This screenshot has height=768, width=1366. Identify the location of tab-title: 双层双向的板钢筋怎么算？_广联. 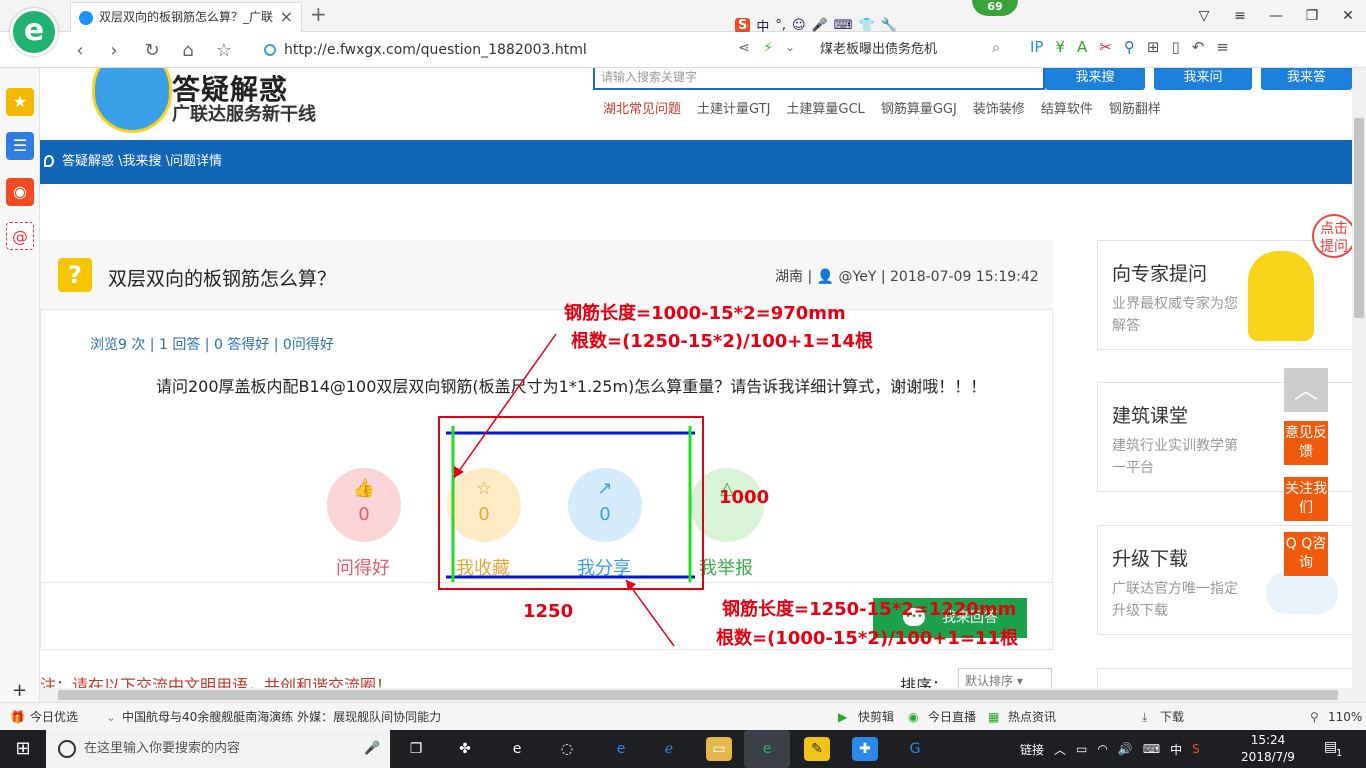
(186, 17).